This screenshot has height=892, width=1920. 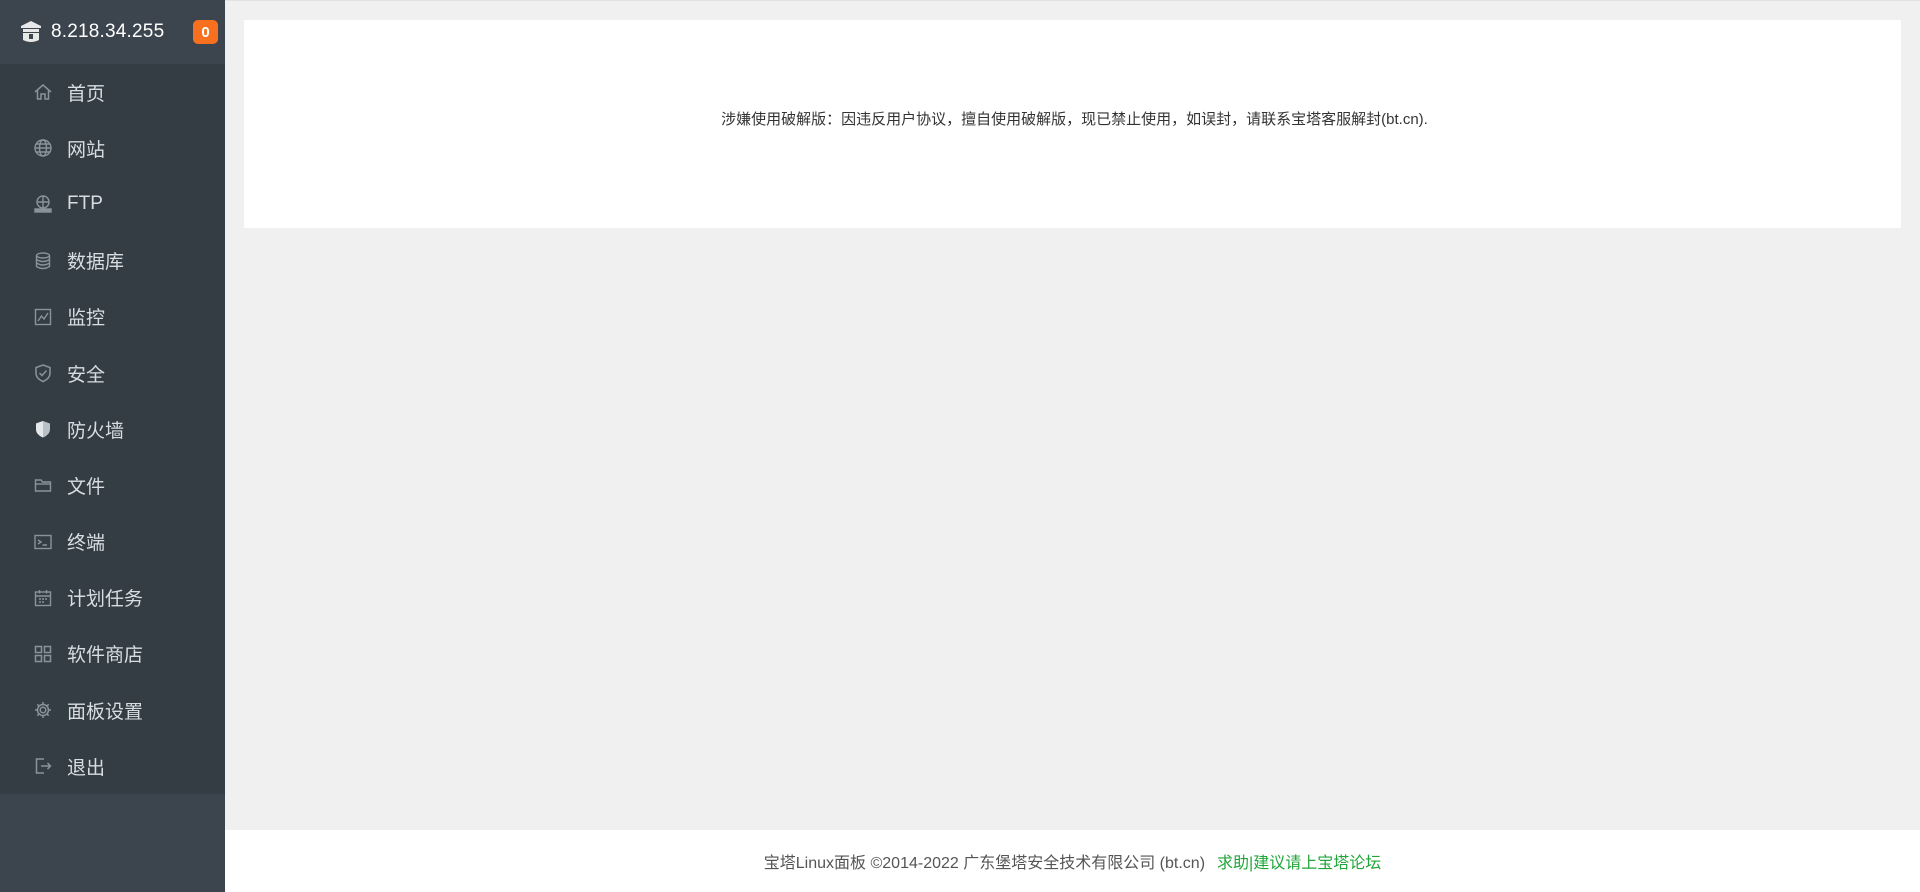 I want to click on database-icon, so click(x=43, y=261).